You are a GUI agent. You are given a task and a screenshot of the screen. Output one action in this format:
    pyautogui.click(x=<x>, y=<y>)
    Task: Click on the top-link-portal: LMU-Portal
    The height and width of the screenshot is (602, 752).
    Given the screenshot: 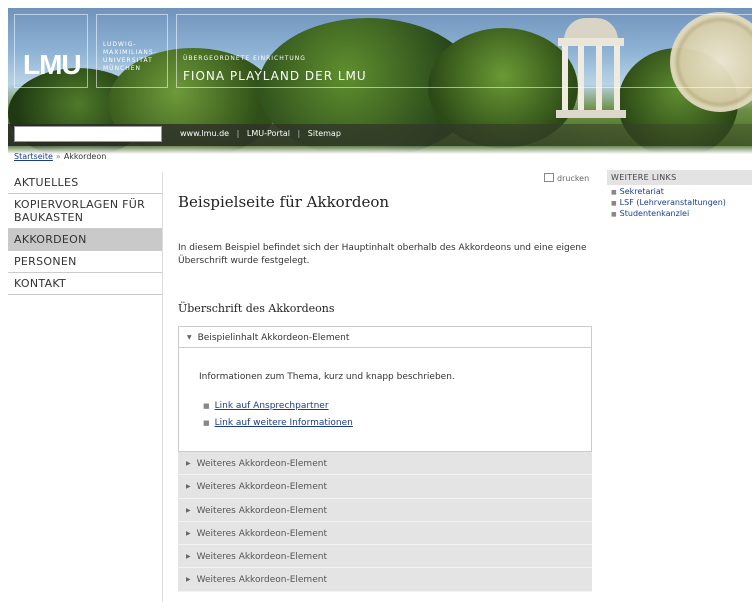 What is the action you would take?
    pyautogui.click(x=268, y=133)
    